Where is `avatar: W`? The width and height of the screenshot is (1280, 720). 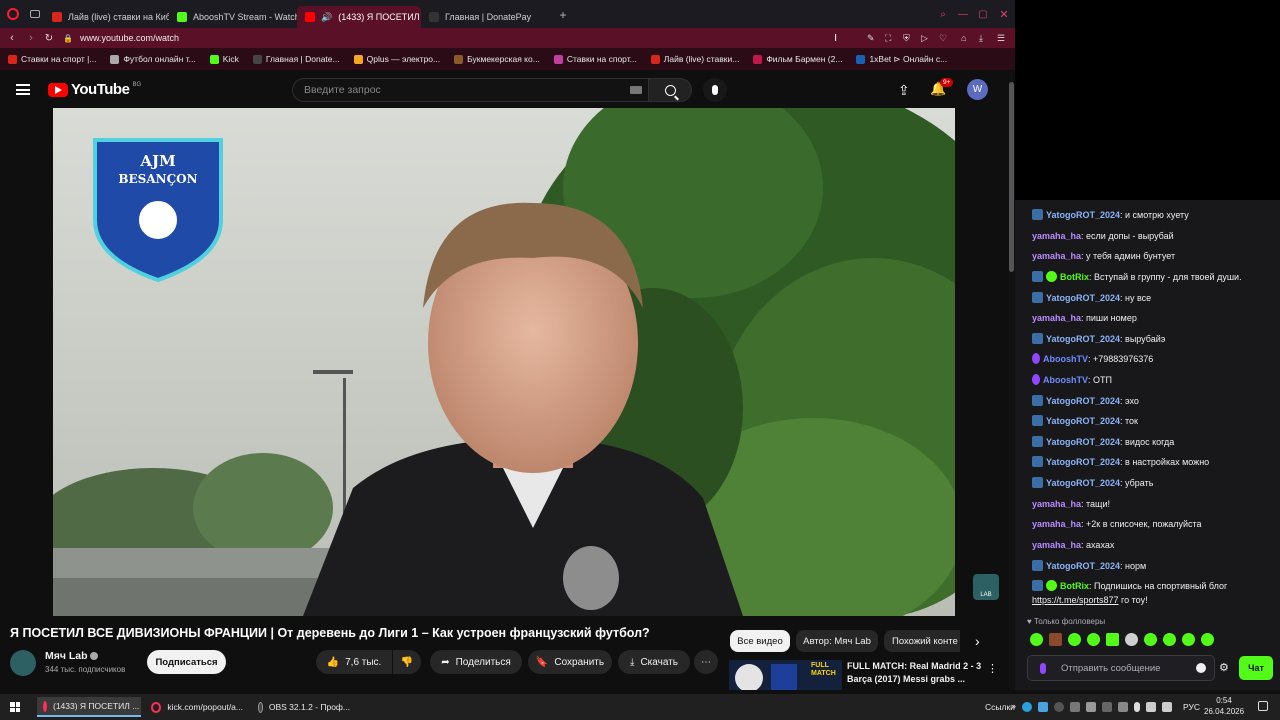
avatar: W is located at coordinates (977, 89).